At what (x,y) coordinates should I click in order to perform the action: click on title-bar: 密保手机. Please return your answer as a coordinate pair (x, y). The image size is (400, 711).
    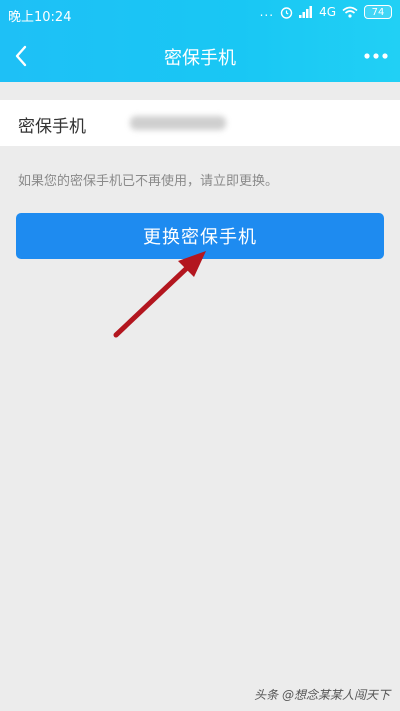
    Looking at the image, I should click on (200, 55).